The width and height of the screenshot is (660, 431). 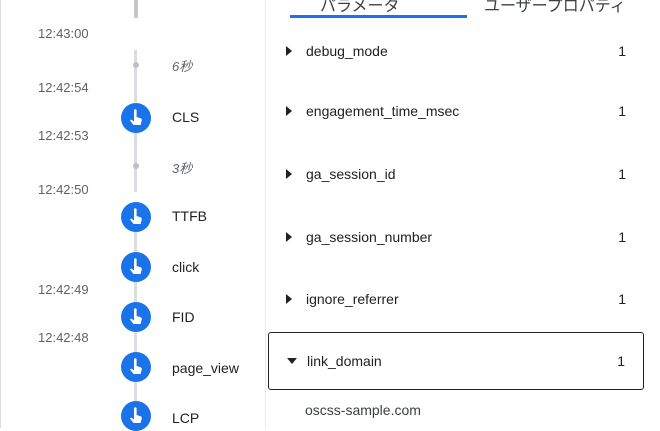 What do you see at coordinates (456, 299) in the screenshot?
I see `param-row: ignore_referrer 1` at bounding box center [456, 299].